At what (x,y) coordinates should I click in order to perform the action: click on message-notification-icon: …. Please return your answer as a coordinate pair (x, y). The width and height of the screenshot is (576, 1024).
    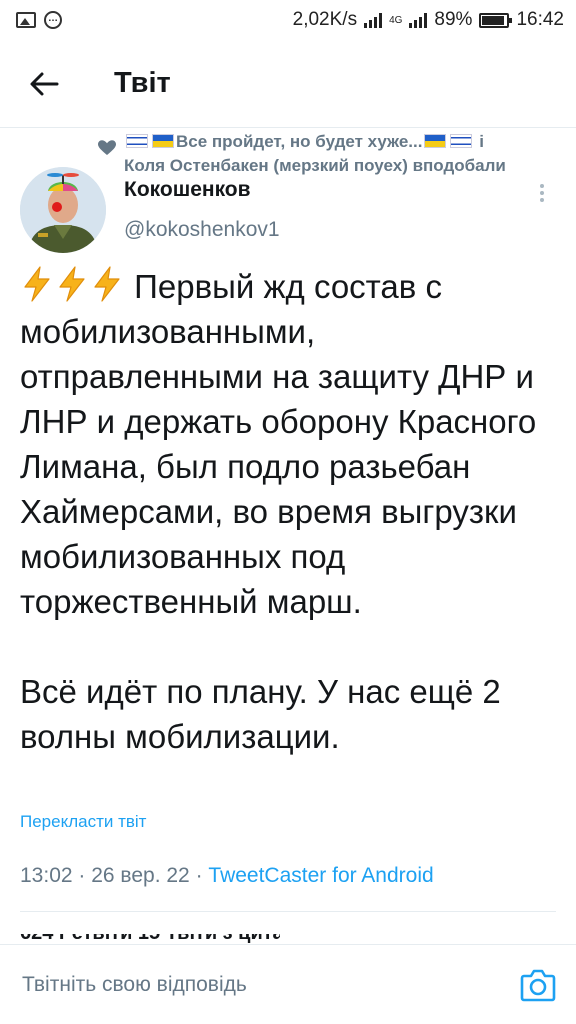
    Looking at the image, I should click on (53, 20).